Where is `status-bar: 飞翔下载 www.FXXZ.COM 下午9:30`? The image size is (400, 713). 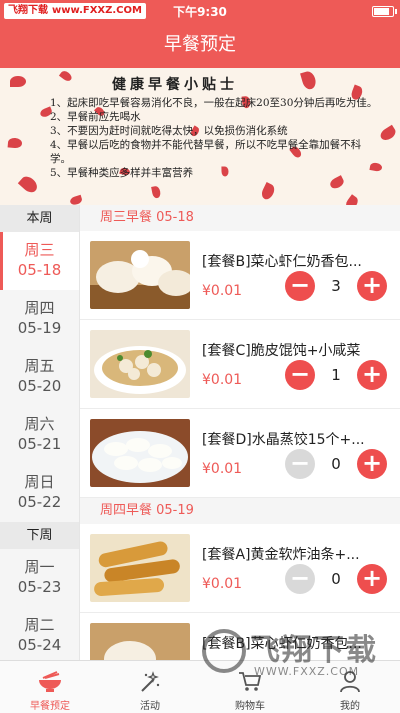
status-bar: 飞翔下载 www.FXXZ.COM 下午9:30 is located at coordinates (200, 11).